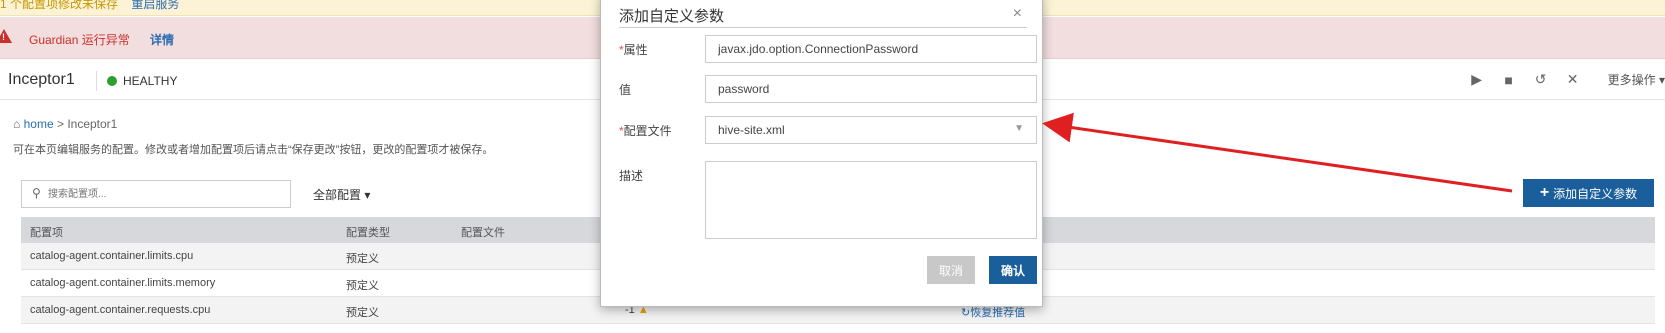 The height and width of the screenshot is (333, 1665). What do you see at coordinates (162, 39) in the screenshot?
I see `error-detail-link: 详情` at bounding box center [162, 39].